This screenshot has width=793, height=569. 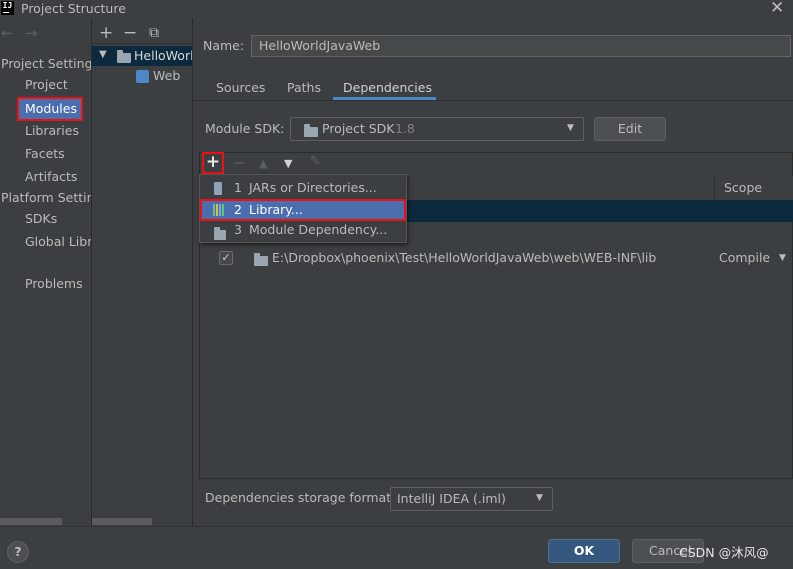 What do you see at coordinates (166, 76) in the screenshot?
I see `tree-item-web: Web` at bounding box center [166, 76].